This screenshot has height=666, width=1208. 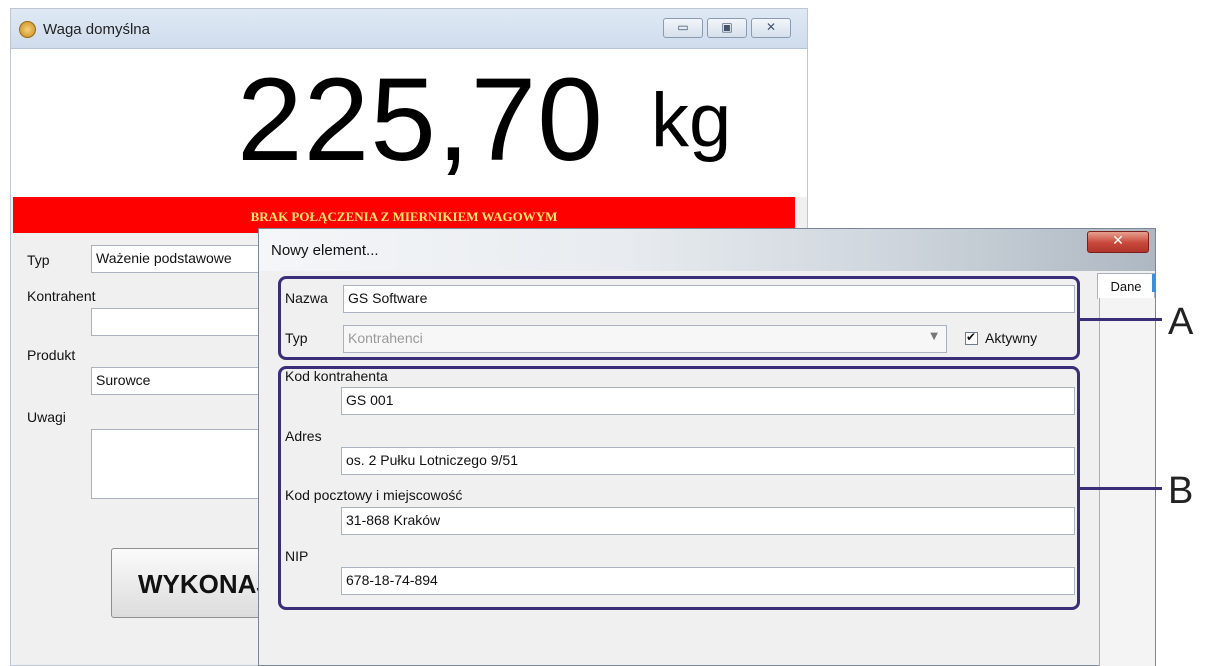 What do you see at coordinates (181, 259) in the screenshot?
I see `typ-field: Ważenie podstawowe` at bounding box center [181, 259].